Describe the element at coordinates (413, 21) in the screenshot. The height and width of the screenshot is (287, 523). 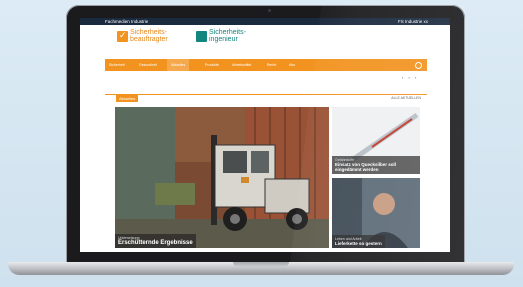
I see `topbar-right-text: FS Industrie xx` at that location.